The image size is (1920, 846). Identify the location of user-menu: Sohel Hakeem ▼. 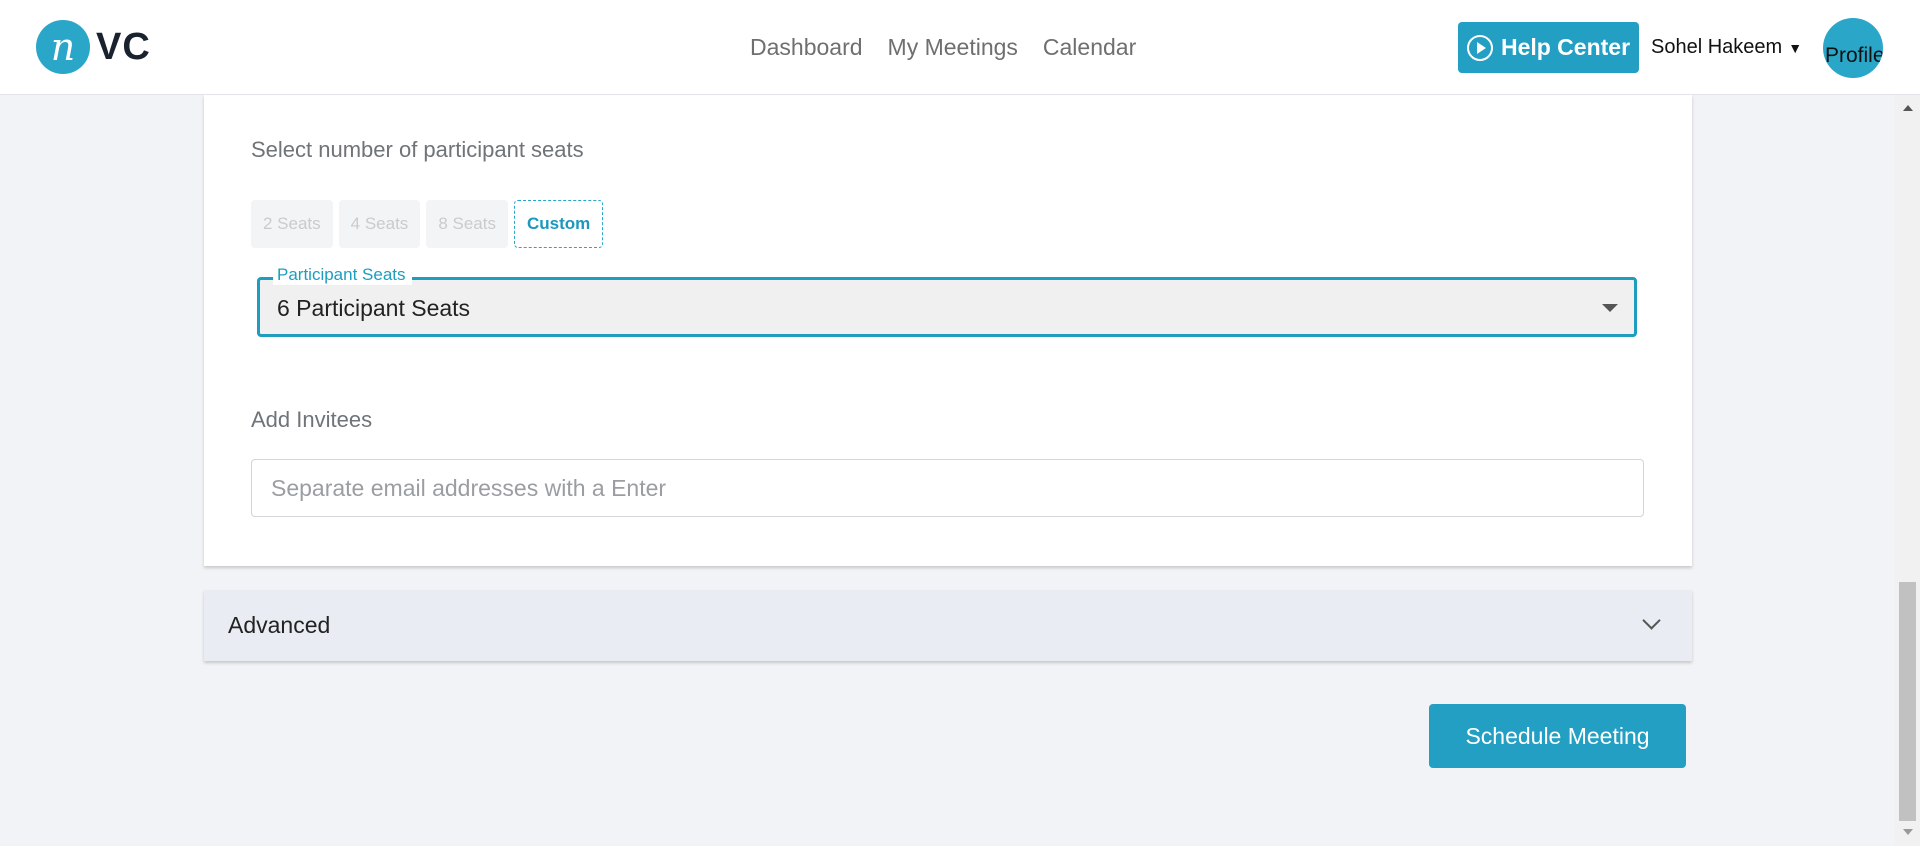
(1726, 47).